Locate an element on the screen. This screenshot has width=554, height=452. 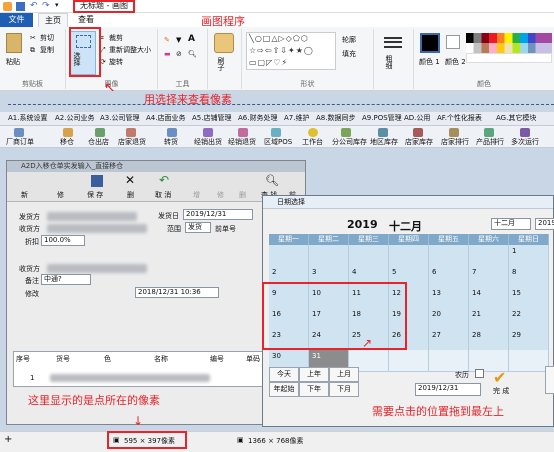
menu-item: AD.公用 is located at coordinates (417, 118).